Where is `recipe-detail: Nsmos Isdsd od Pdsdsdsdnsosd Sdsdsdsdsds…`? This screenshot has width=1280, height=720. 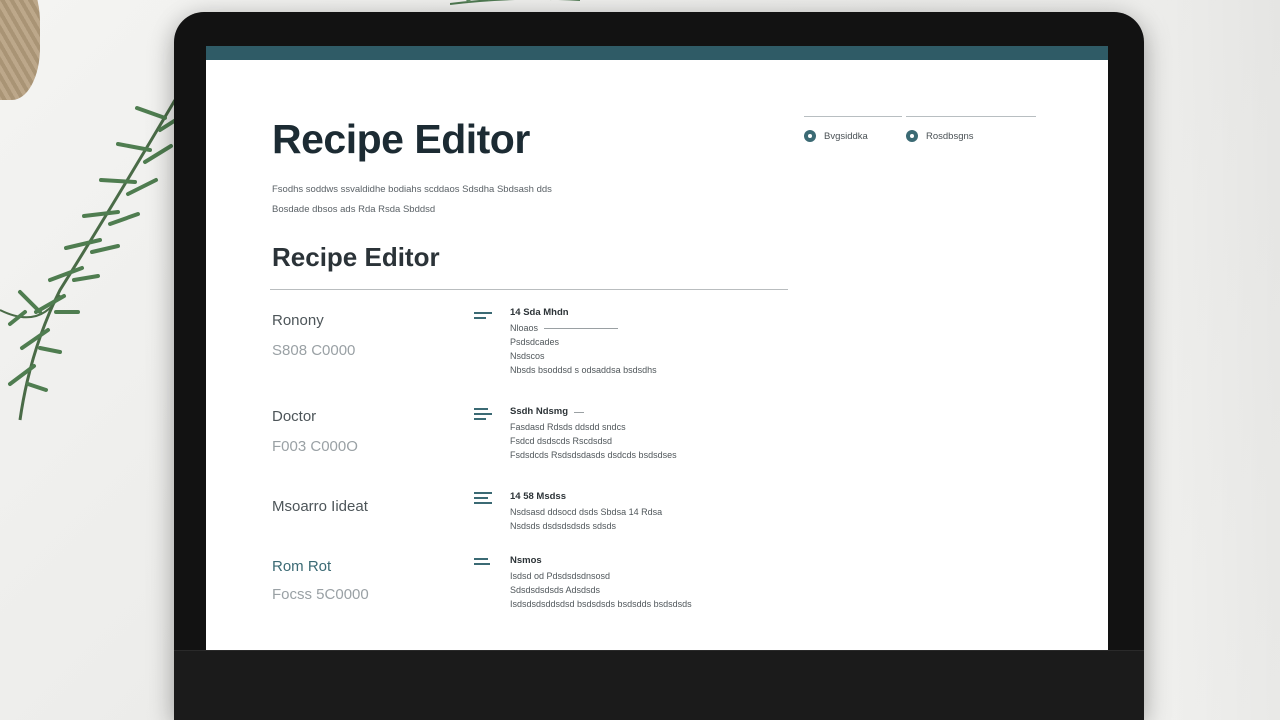 recipe-detail: Nsmos Isdsd od Pdsdsdsdnsosd Sdsdsdsdsds… is located at coordinates (601, 582).